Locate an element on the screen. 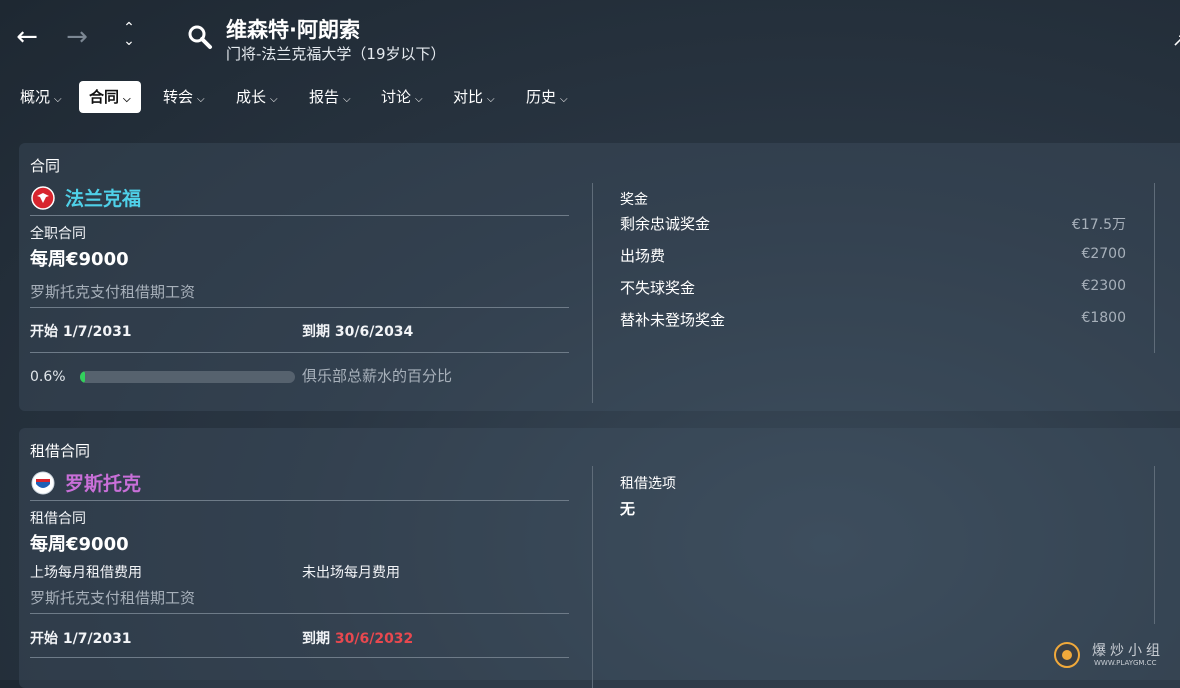 This screenshot has width=1180, height=688. bonus-label: 剩余忠诚奖金 is located at coordinates (665, 224).